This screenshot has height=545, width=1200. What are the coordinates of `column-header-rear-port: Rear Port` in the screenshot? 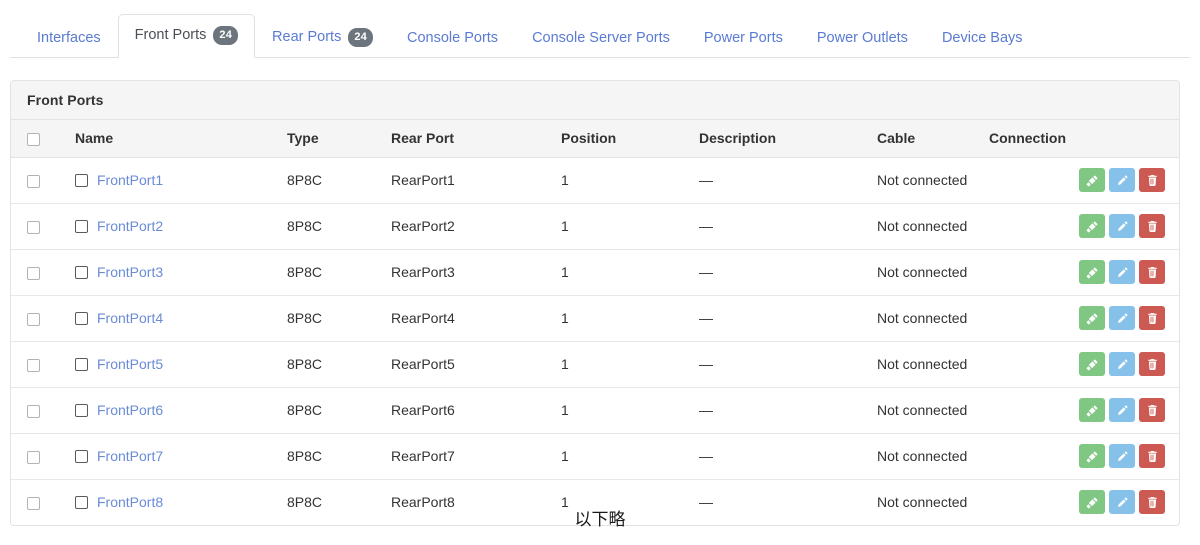 It's located at (468, 139).